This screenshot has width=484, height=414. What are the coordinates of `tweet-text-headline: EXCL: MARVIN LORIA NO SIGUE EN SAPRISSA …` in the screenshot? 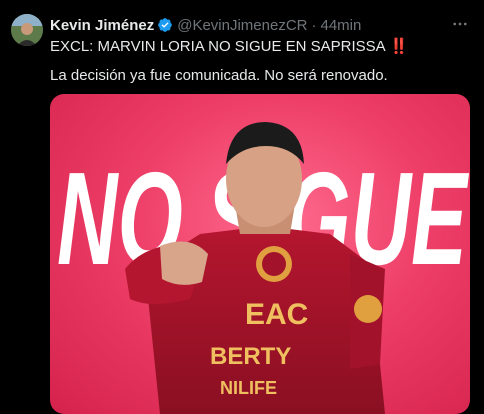 It's located at (229, 46).